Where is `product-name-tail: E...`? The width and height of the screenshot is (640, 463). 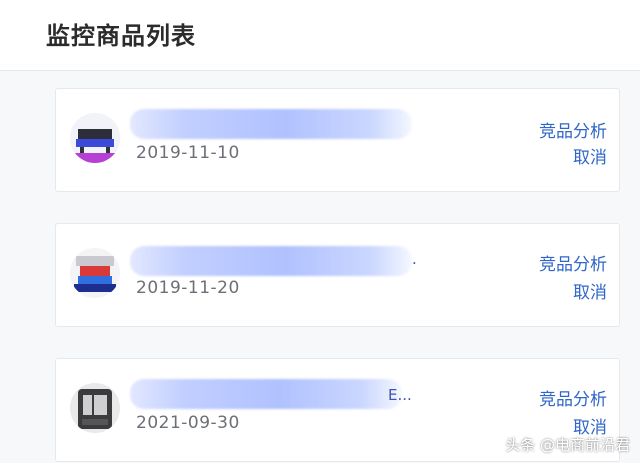 product-name-tail: E... is located at coordinates (400, 395).